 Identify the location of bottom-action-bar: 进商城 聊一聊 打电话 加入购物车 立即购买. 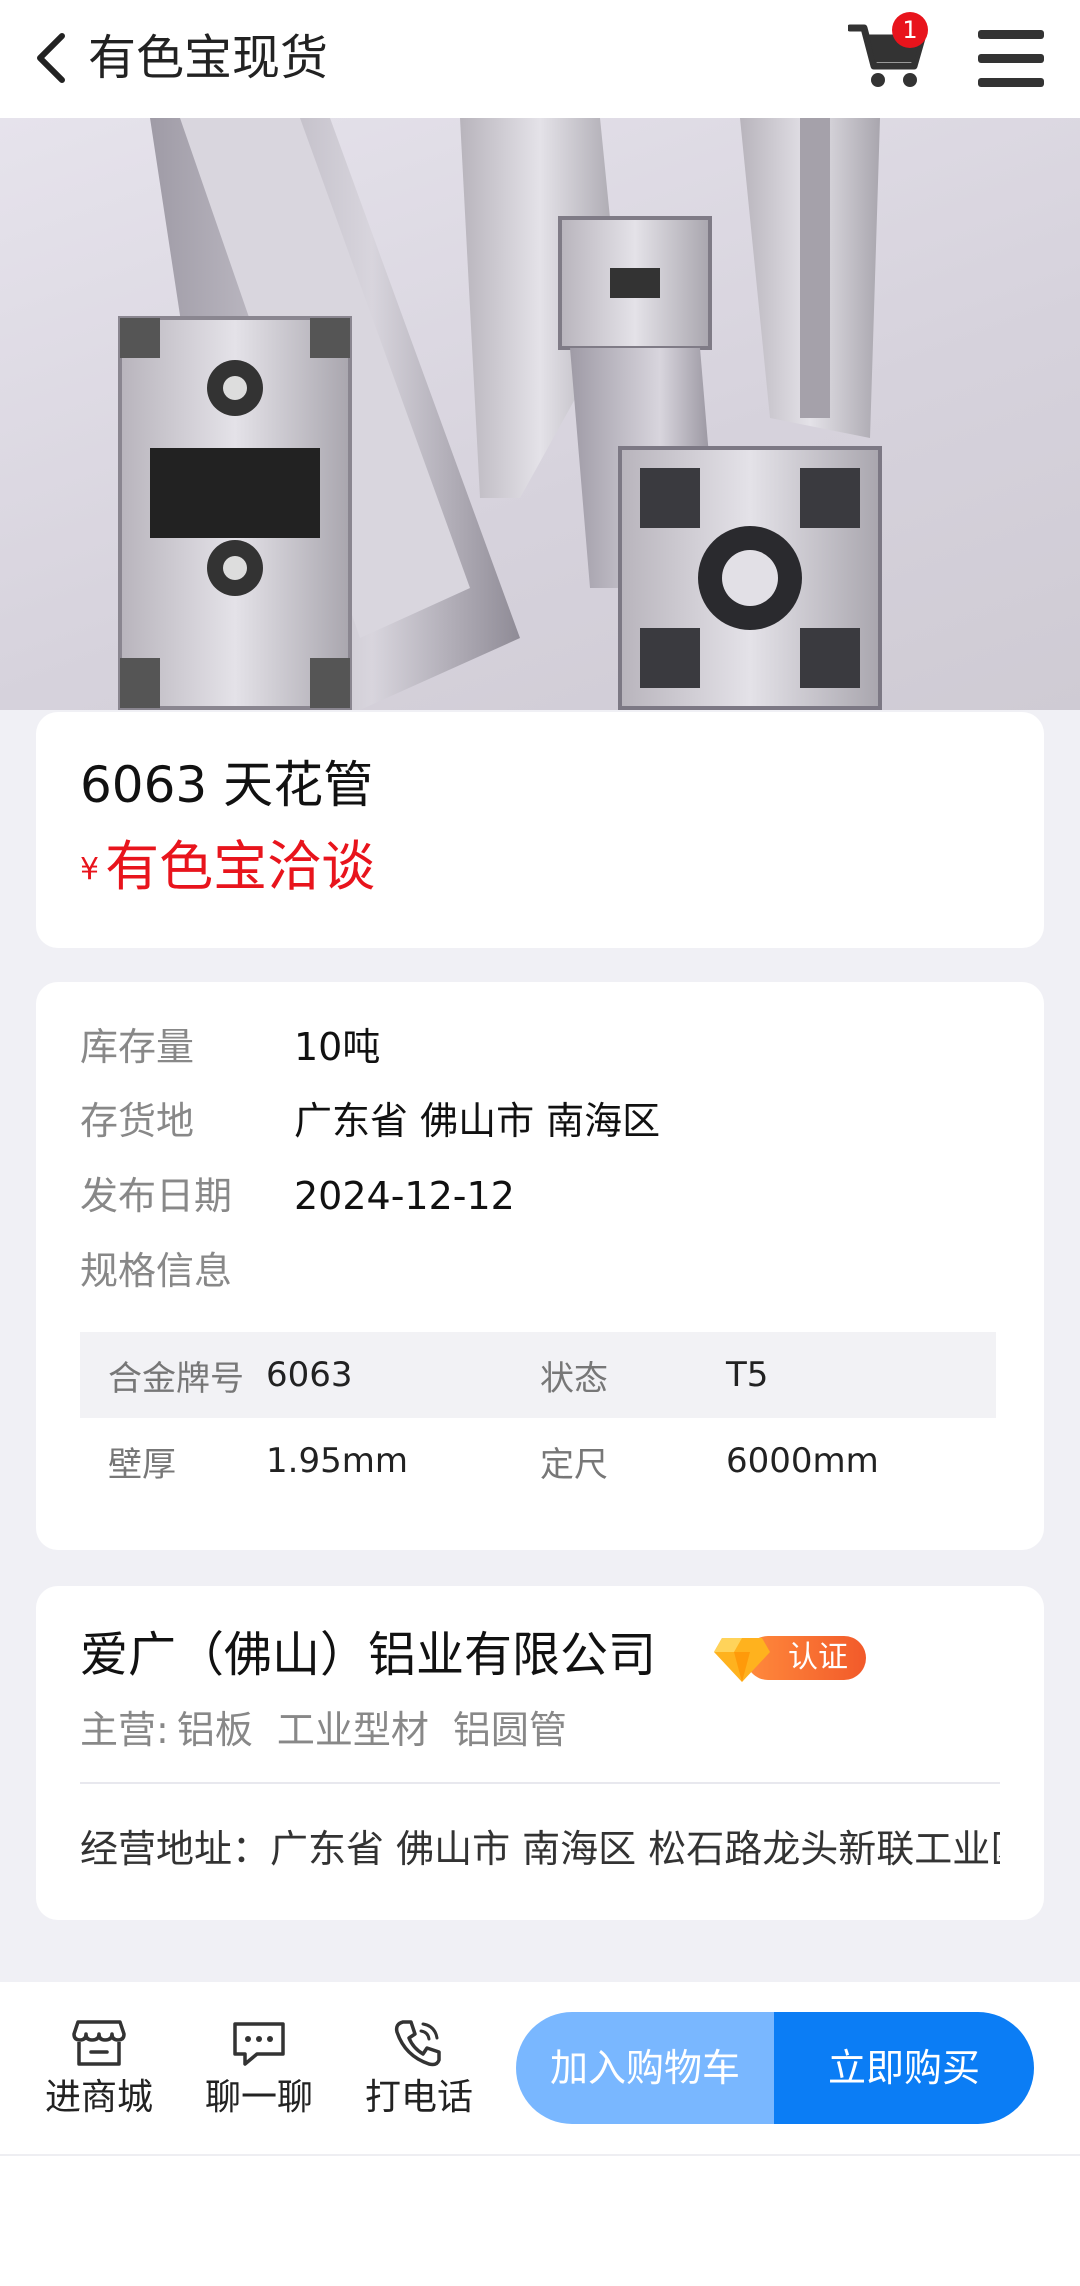
(540, 2069).